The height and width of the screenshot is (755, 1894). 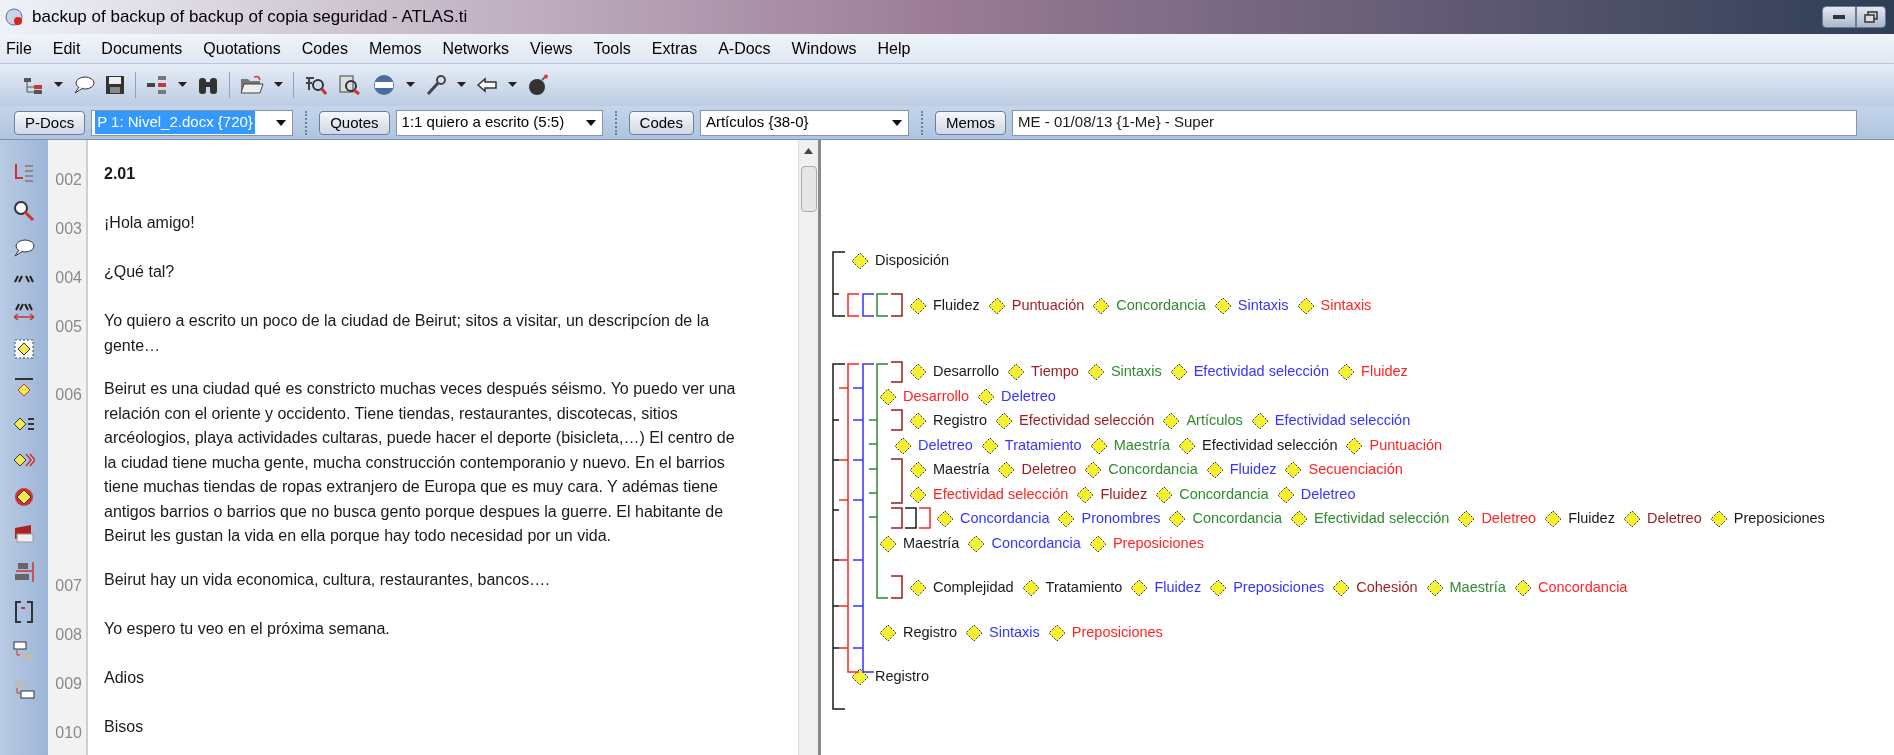 I want to click on scroll-up-icon, so click(x=808, y=151).